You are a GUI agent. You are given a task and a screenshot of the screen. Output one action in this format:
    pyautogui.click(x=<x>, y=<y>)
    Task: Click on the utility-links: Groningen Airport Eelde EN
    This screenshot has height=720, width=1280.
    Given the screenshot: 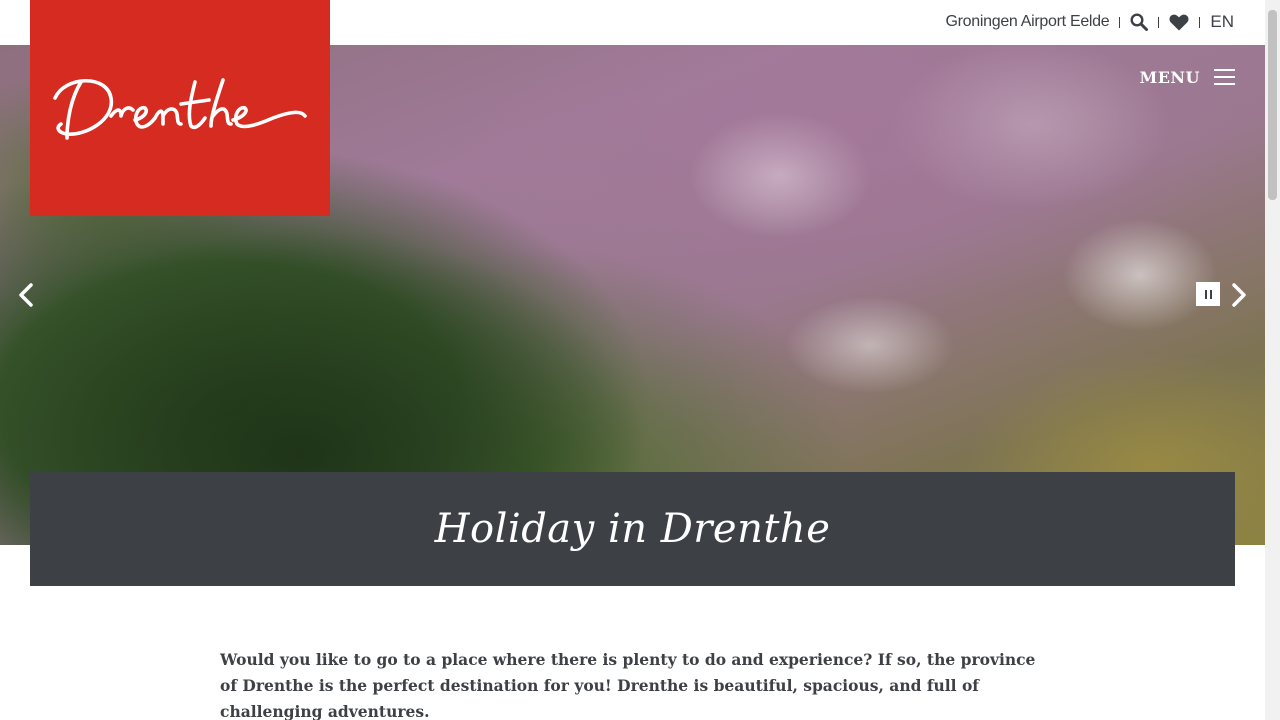 What is the action you would take?
    pyautogui.click(x=1090, y=22)
    